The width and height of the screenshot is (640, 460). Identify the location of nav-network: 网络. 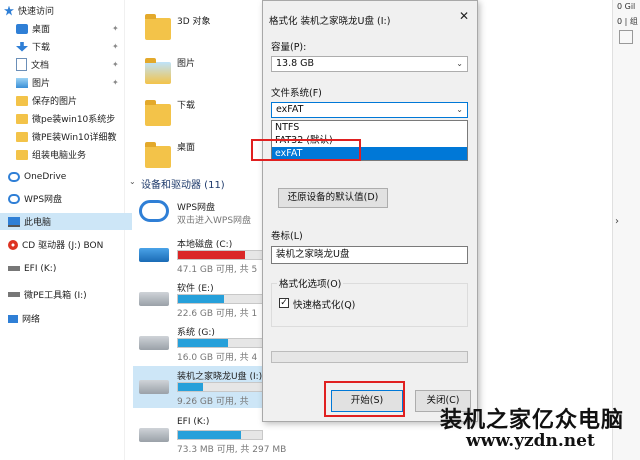
(66, 318).